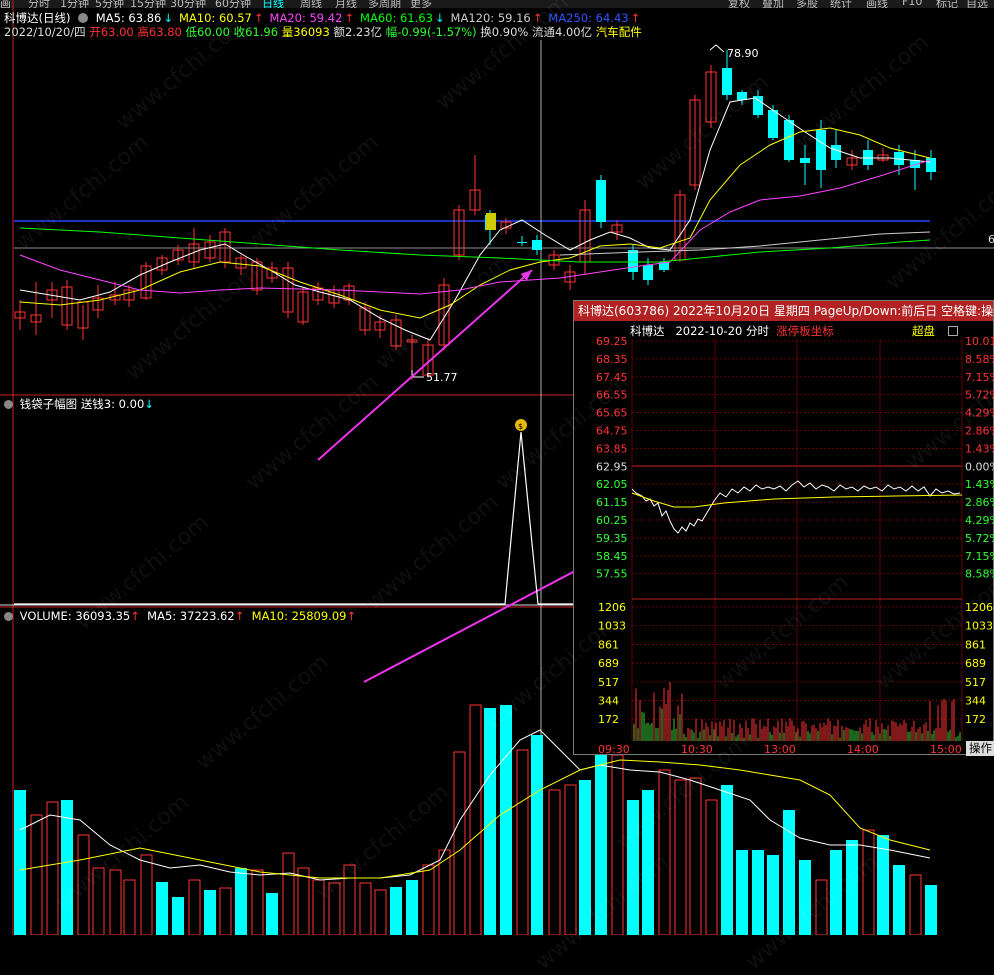 This screenshot has height=975, width=994. I want to click on high-price-label: 78.90, so click(743, 53).